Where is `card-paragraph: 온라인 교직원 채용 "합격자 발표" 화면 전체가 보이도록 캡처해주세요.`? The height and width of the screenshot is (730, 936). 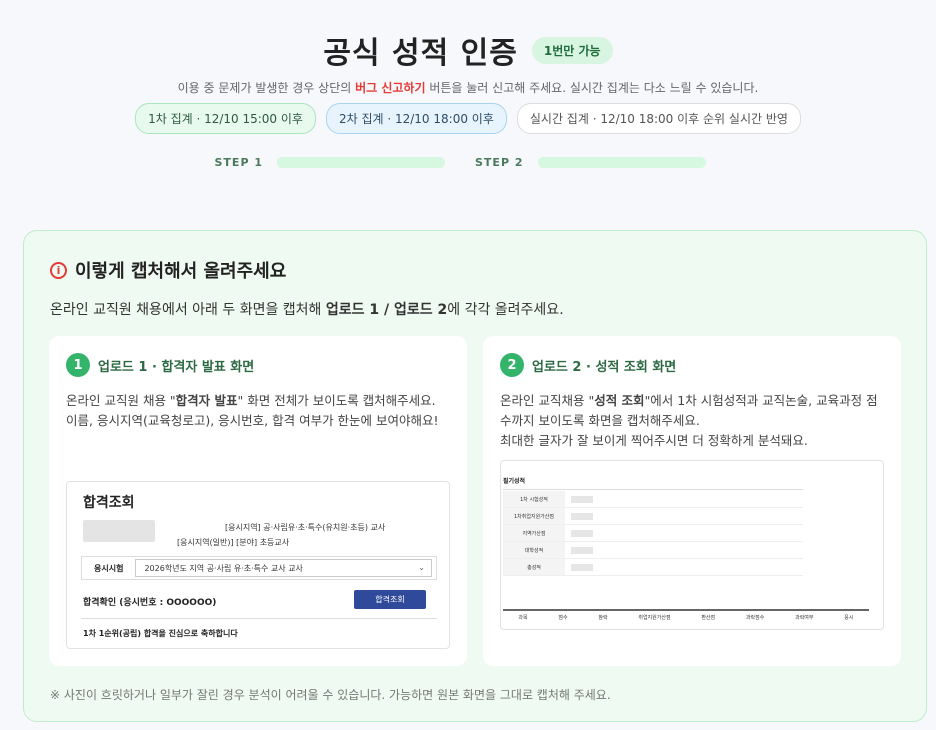
card-paragraph: 온라인 교직원 채용 "합격자 발표" 화면 전체가 보이도록 캡처해주세요. is located at coordinates (260, 401).